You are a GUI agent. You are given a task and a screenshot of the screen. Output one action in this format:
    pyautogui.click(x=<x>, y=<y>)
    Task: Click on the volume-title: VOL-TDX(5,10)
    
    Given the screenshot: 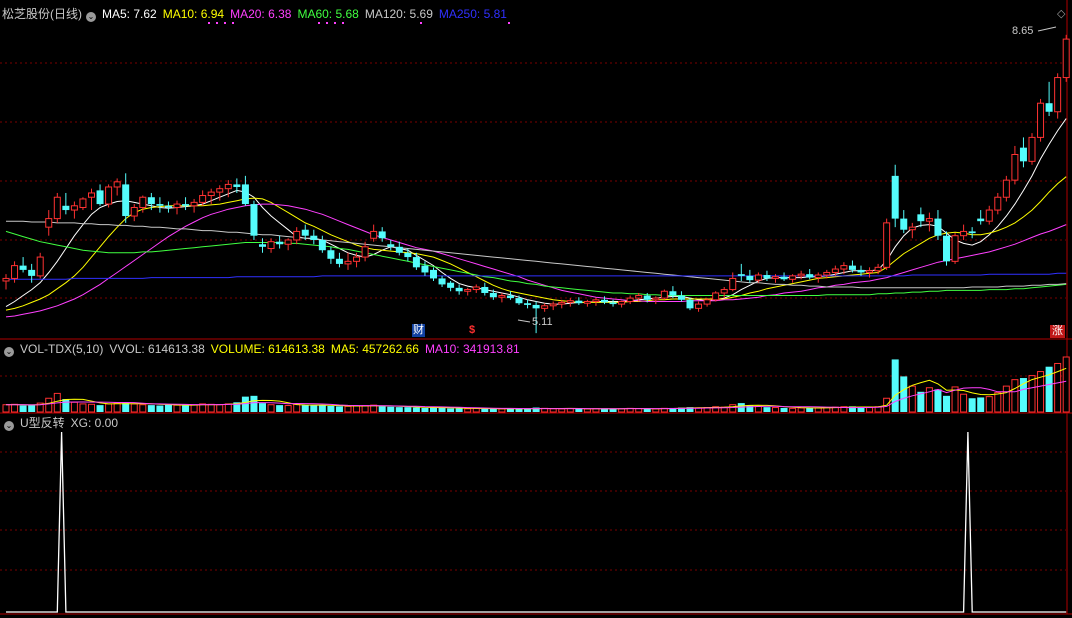 What is the action you would take?
    pyautogui.click(x=61, y=349)
    